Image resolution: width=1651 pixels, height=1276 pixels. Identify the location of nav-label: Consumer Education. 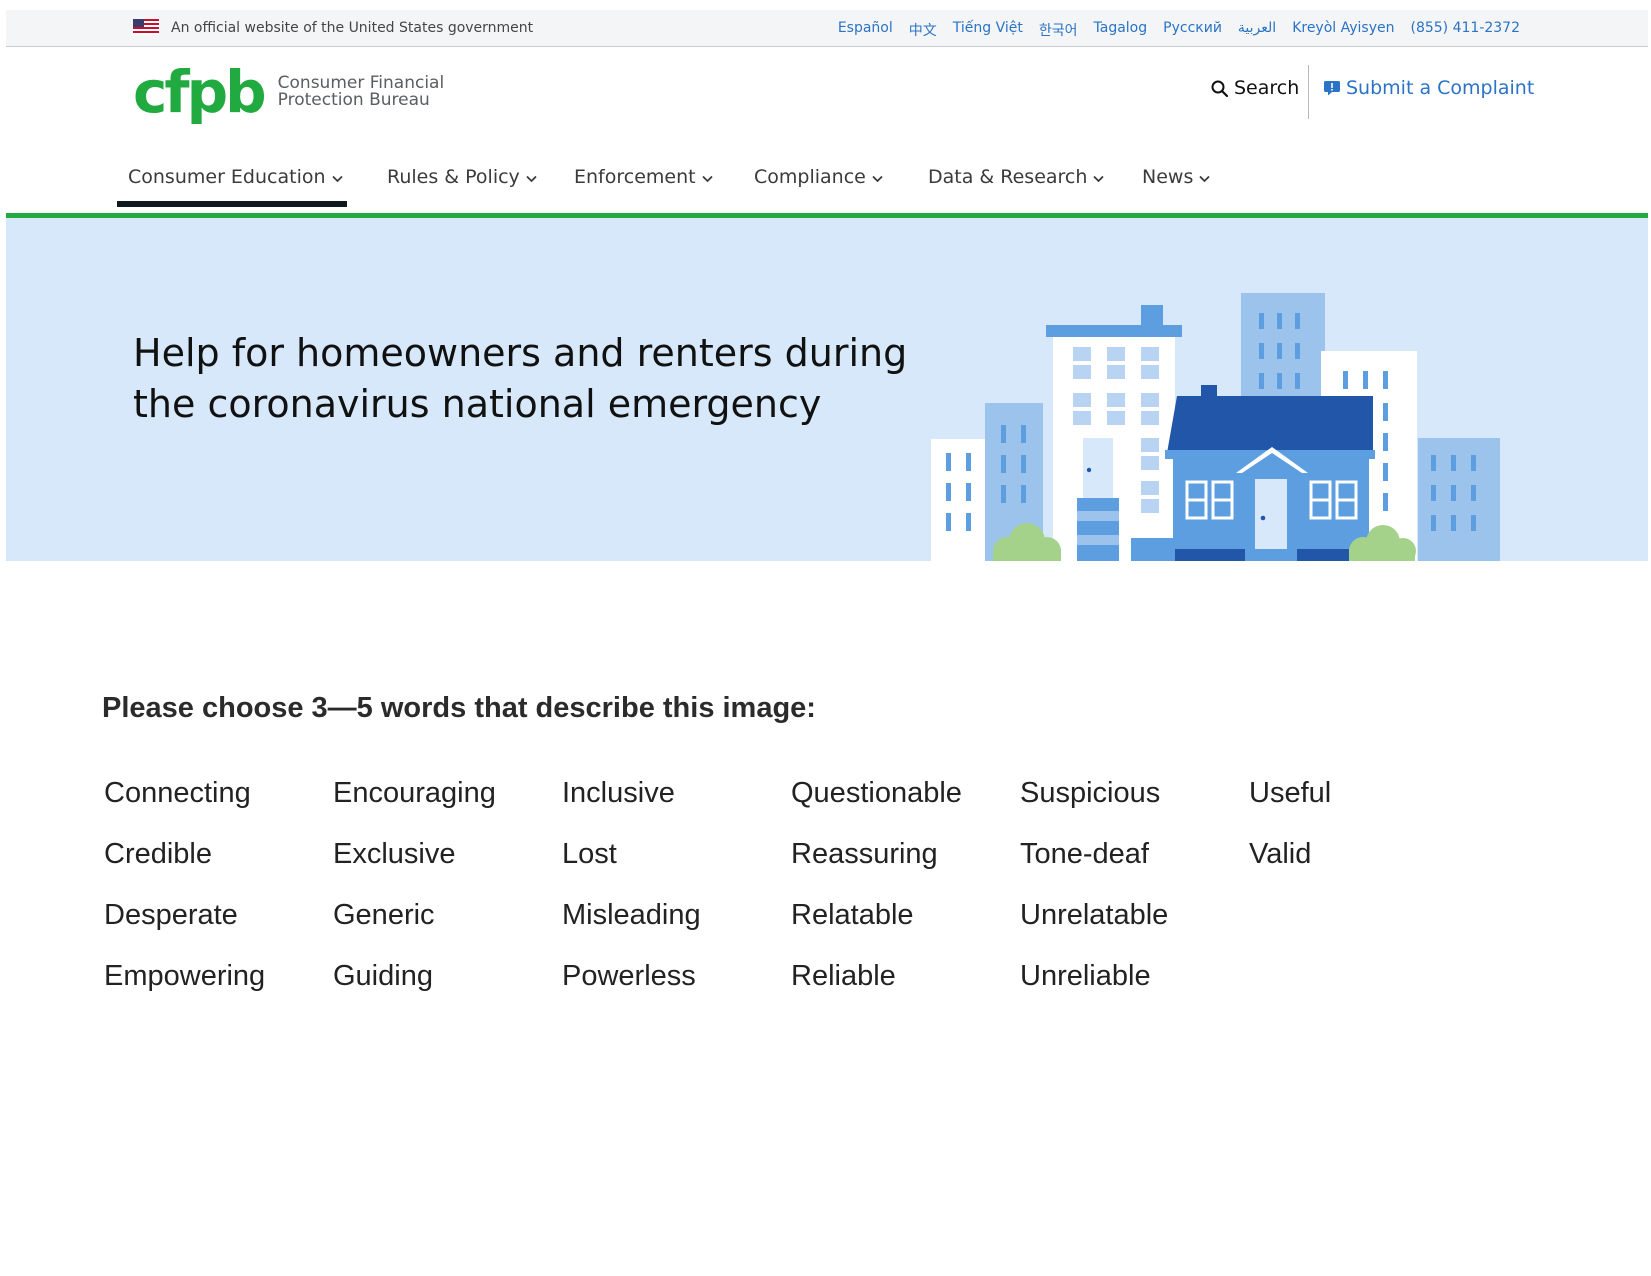
(227, 177).